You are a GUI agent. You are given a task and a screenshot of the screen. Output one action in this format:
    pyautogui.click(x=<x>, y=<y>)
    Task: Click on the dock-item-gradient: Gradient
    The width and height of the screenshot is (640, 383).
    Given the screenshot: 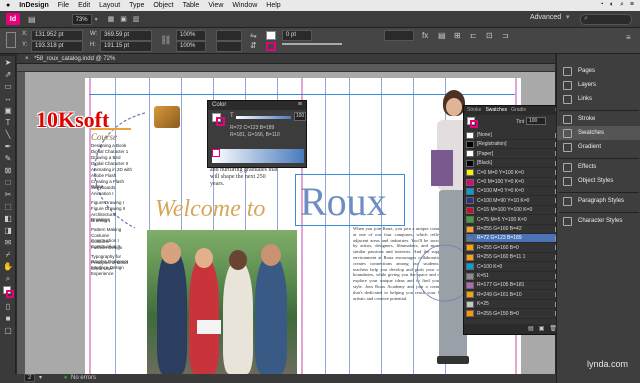 What is the action you would take?
    pyautogui.click(x=598, y=147)
    